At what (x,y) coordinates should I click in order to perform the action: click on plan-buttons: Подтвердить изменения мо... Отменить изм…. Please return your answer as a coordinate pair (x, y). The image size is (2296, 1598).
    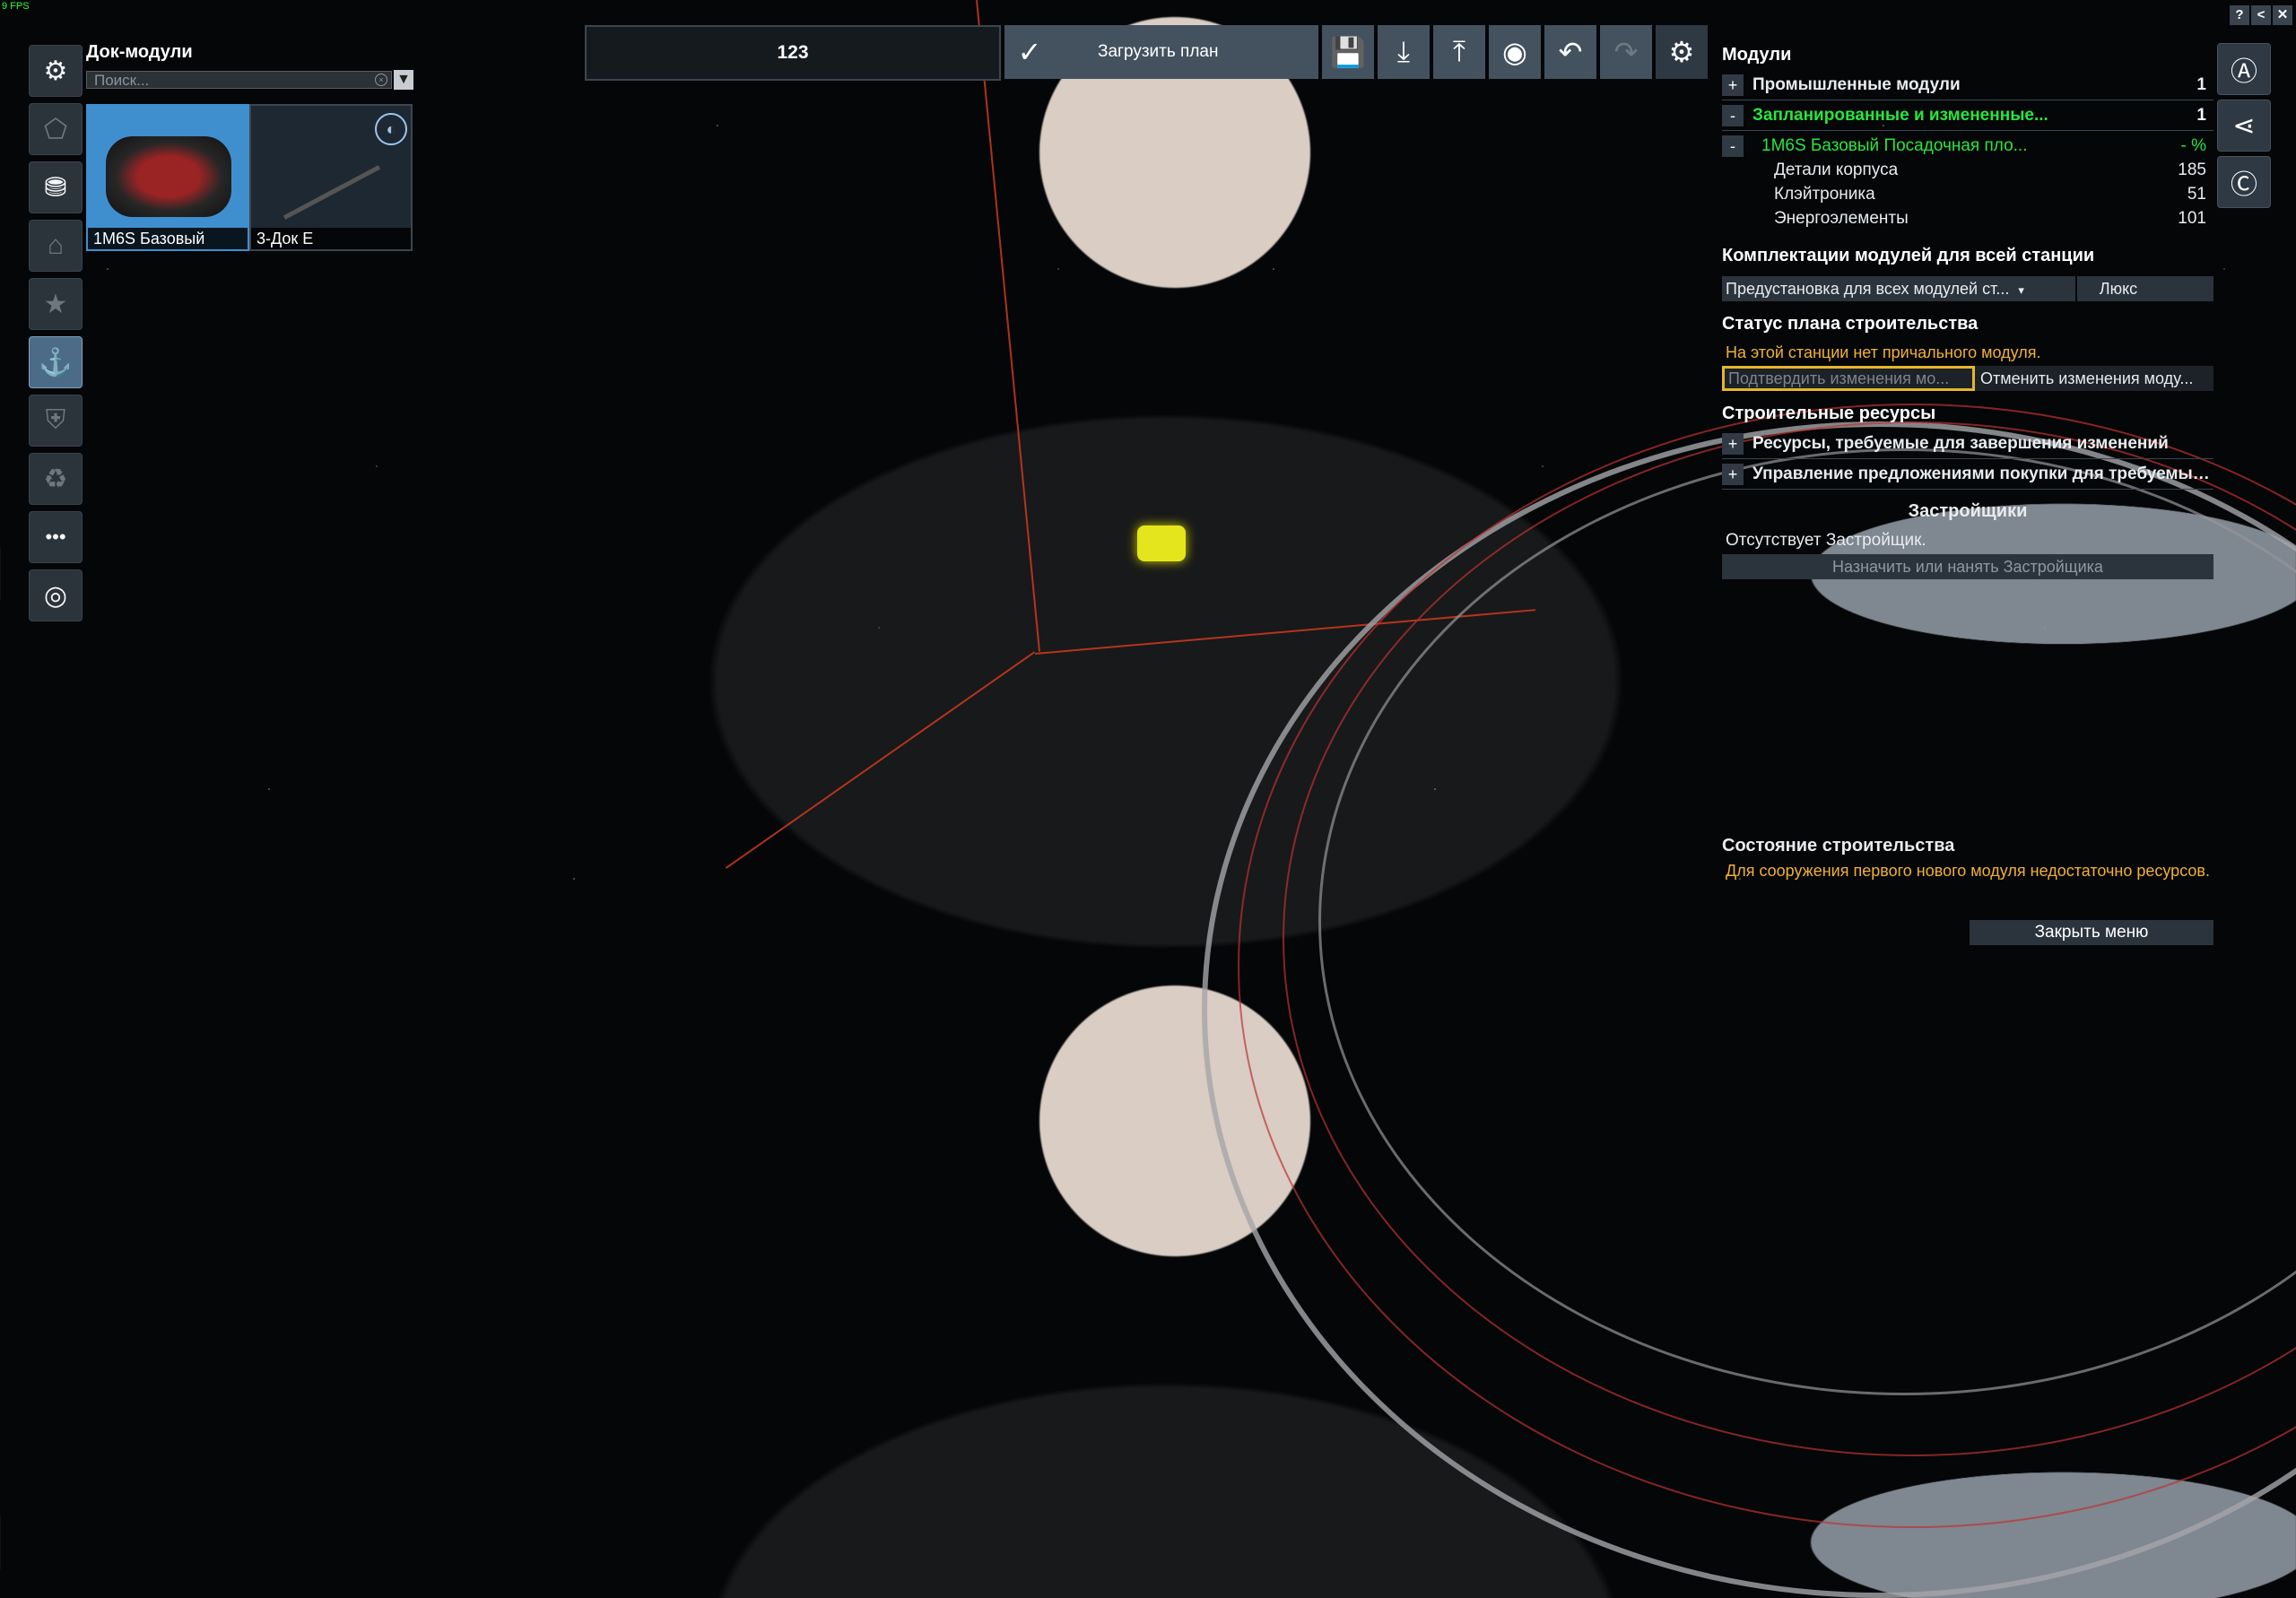
    Looking at the image, I should click on (1967, 378).